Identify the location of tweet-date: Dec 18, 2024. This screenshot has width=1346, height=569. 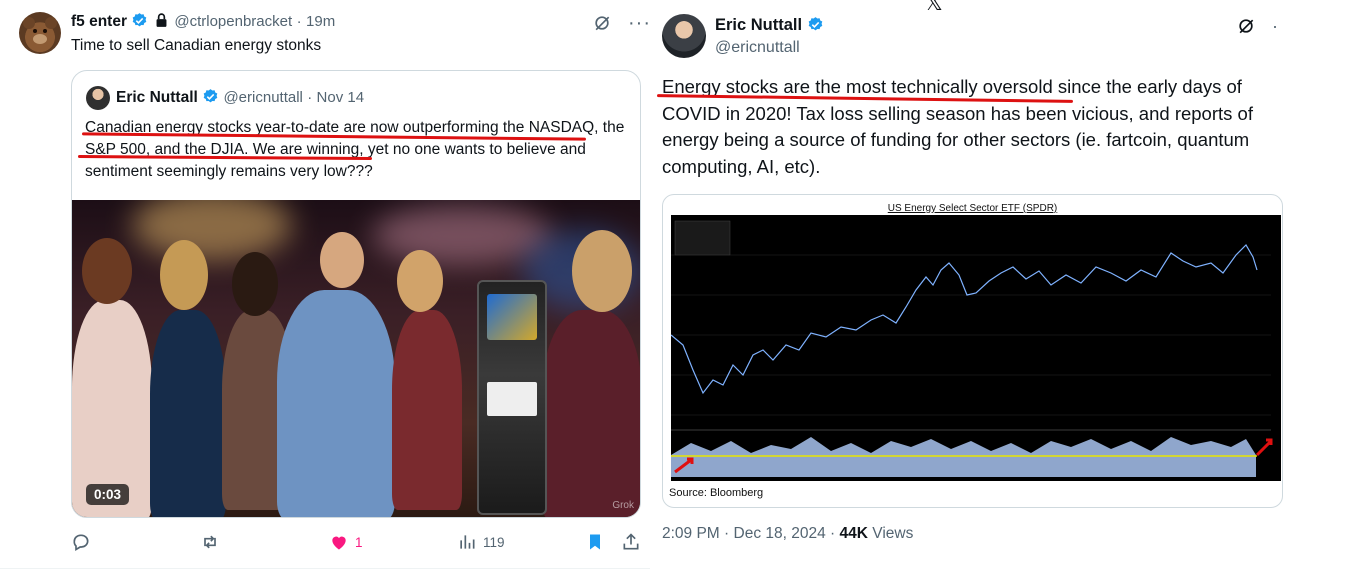
(780, 533).